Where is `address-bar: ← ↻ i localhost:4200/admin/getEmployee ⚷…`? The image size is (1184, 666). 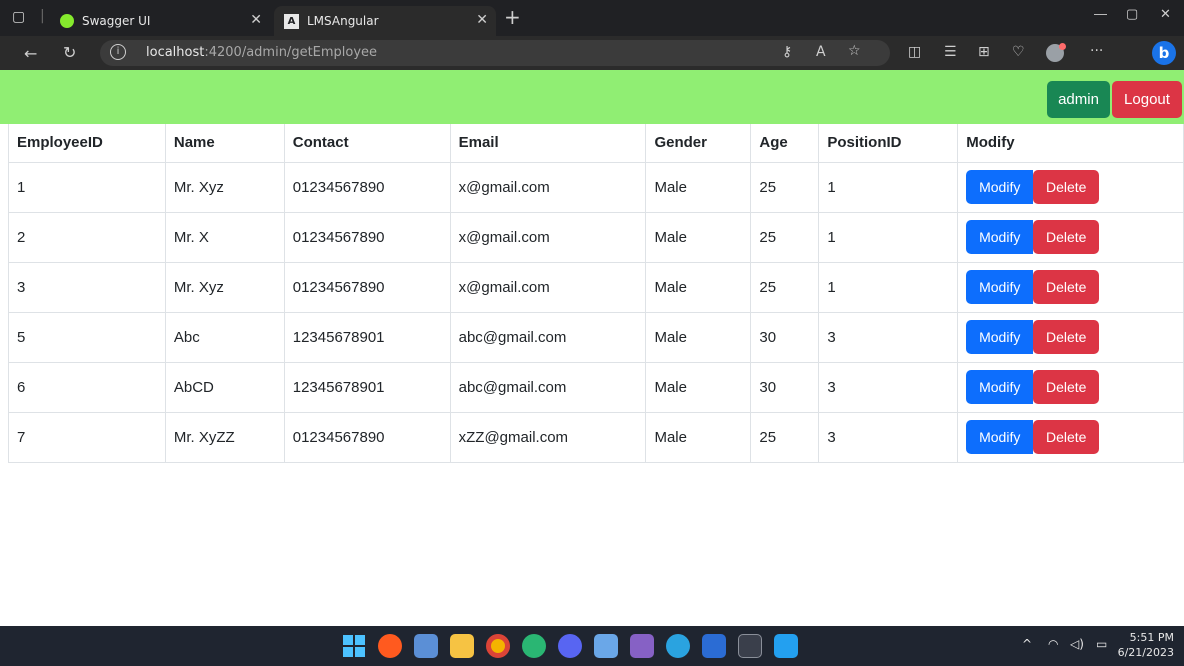
address-bar: ← ↻ i localhost:4200/admin/getEmployee ⚷… is located at coordinates (592, 53).